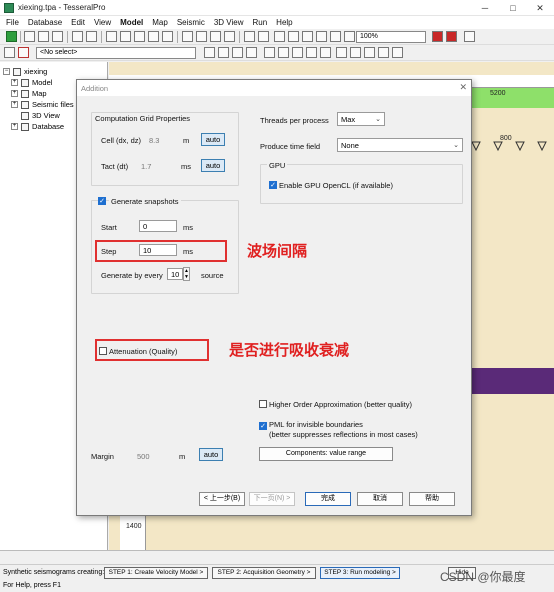 The image size is (554, 592). Describe the element at coordinates (158, 226) in the screenshot. I see `start-input: 0` at that location.